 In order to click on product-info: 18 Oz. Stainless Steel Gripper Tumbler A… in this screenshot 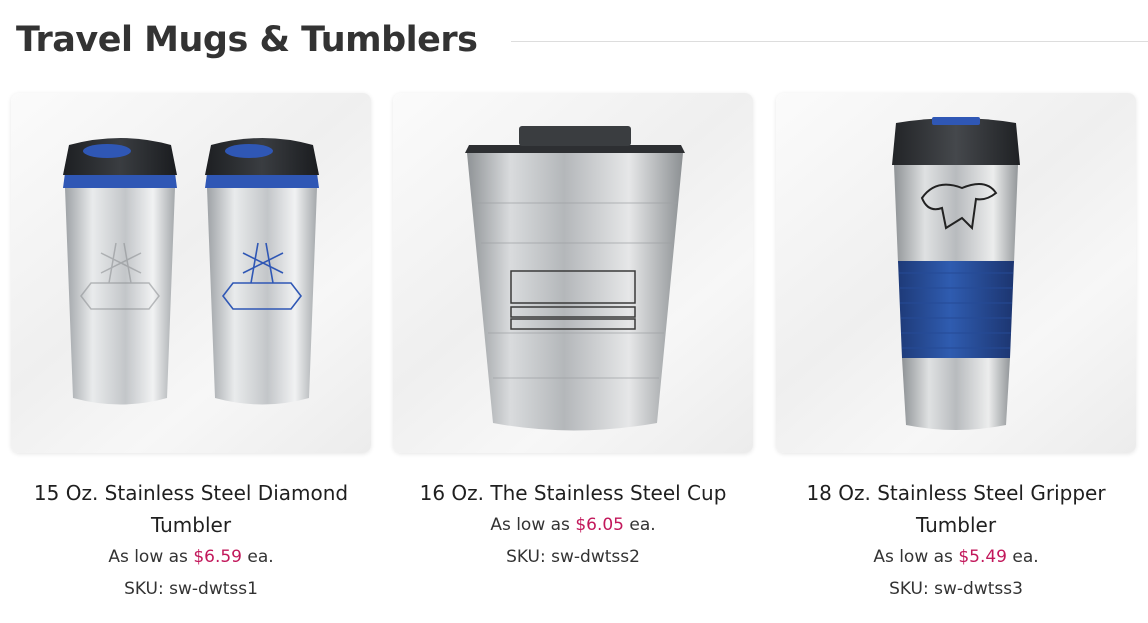, I will do `click(956, 529)`.